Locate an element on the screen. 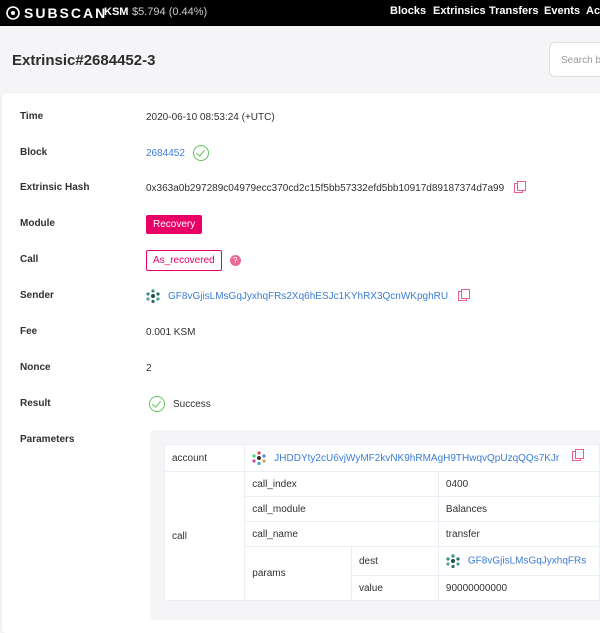 This screenshot has height=633, width=600. nav-blocks: Blocks is located at coordinates (408, 11).